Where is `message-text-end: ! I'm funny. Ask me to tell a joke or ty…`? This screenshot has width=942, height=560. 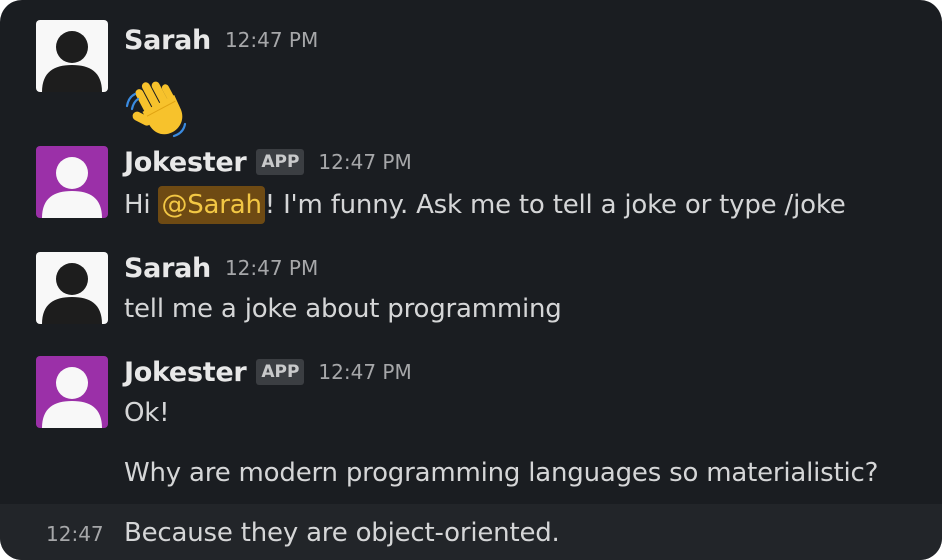 message-text-end: ! I'm funny. Ask me to tell a joke or ty… is located at coordinates (555, 205).